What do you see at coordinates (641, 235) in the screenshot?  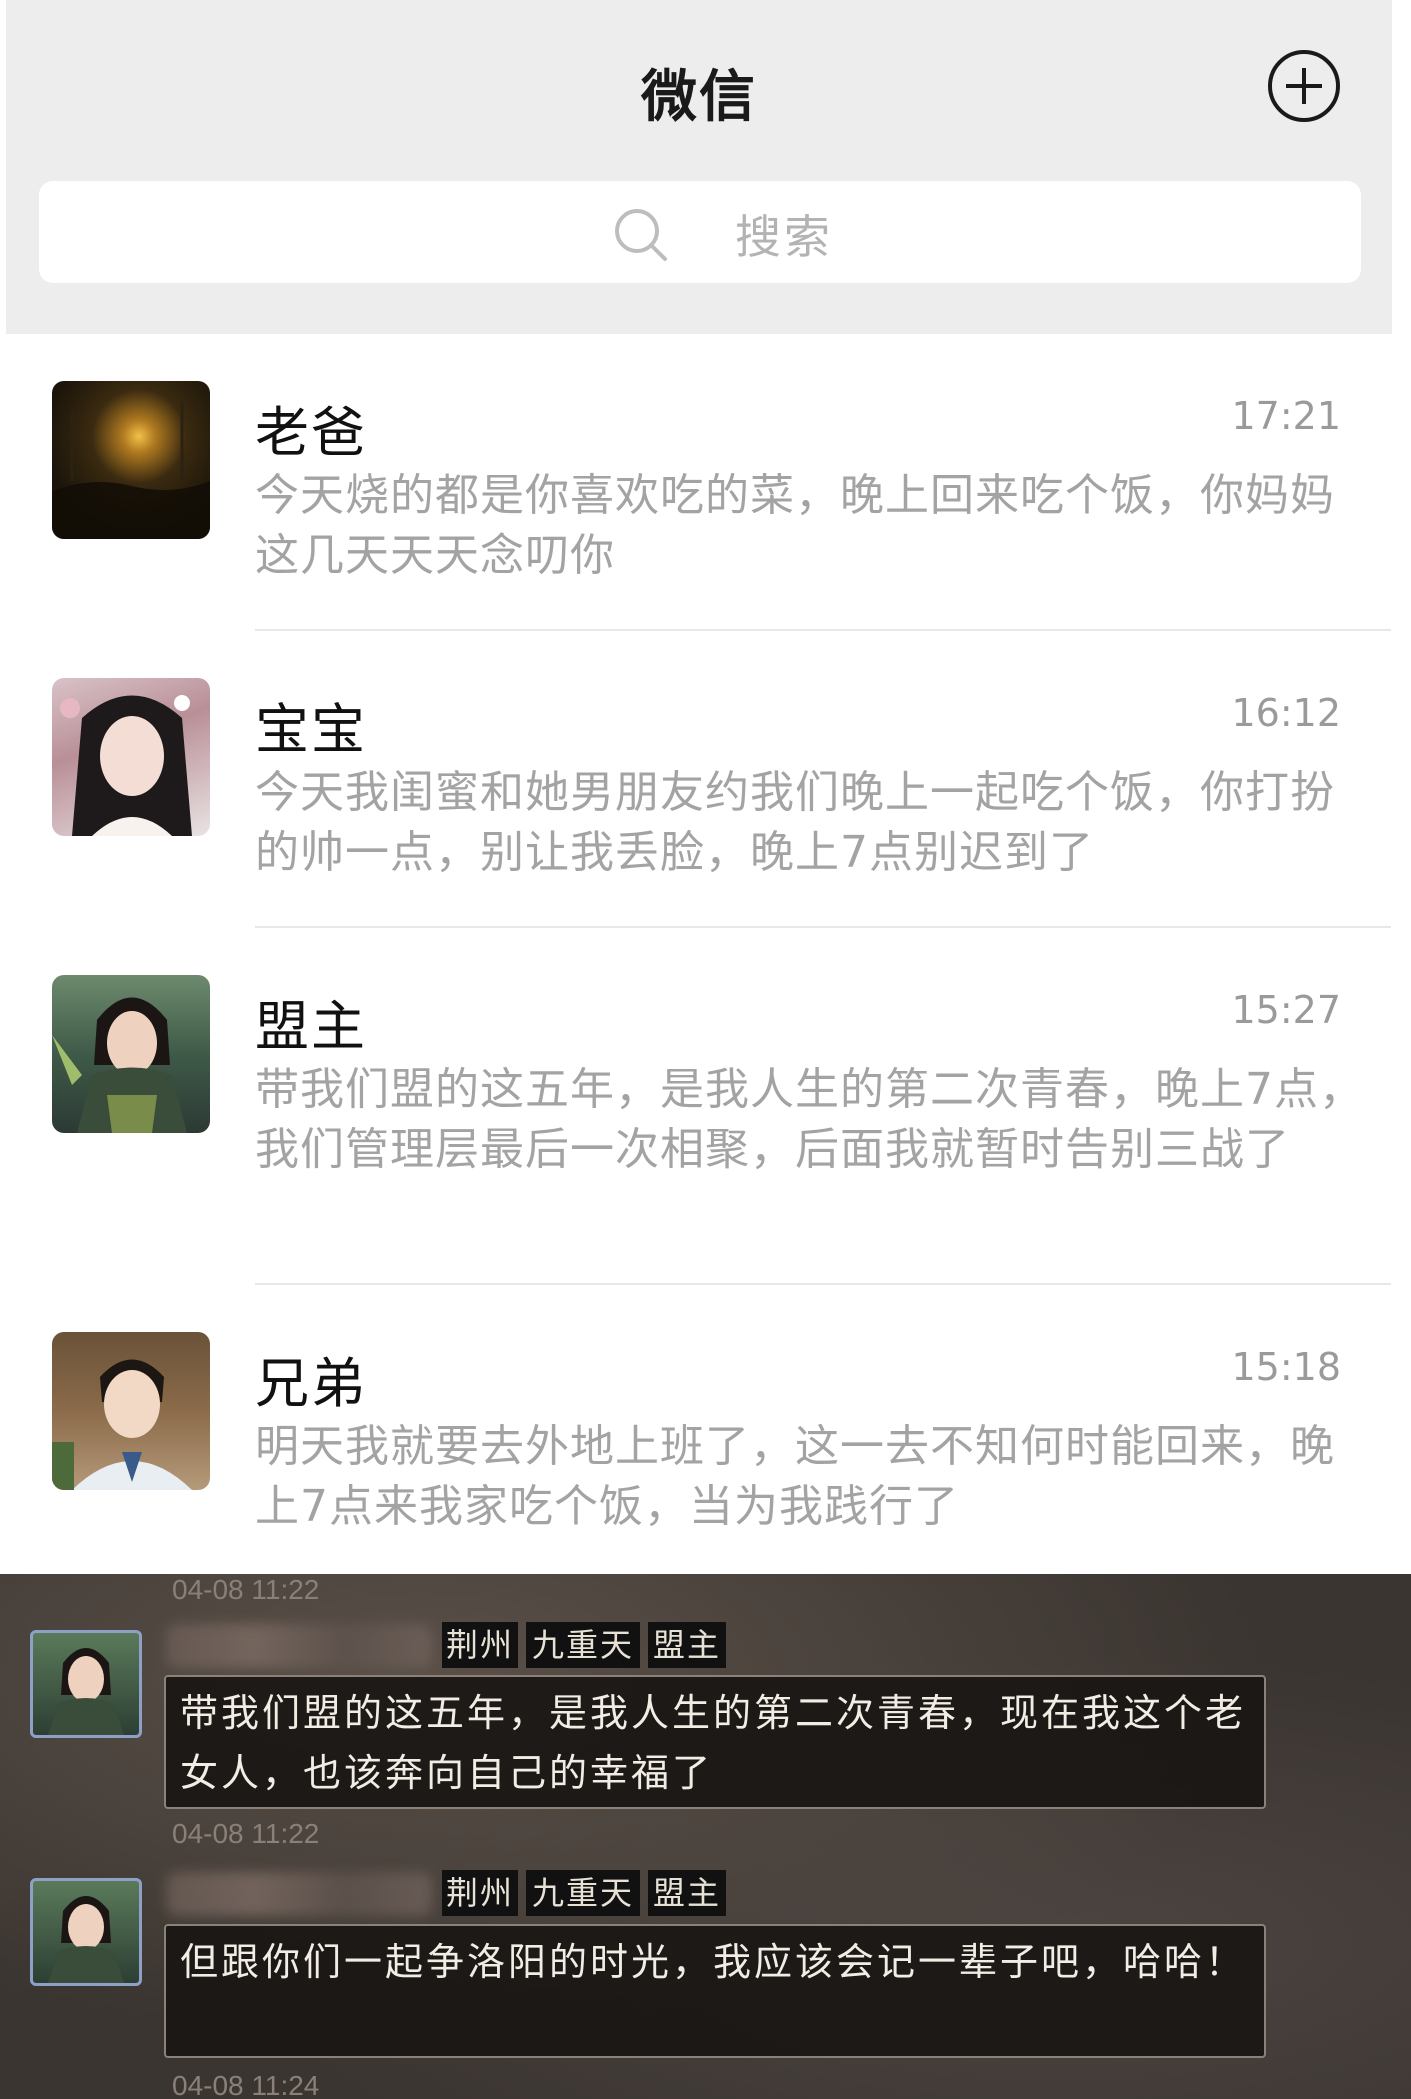 I see `search-icon` at bounding box center [641, 235].